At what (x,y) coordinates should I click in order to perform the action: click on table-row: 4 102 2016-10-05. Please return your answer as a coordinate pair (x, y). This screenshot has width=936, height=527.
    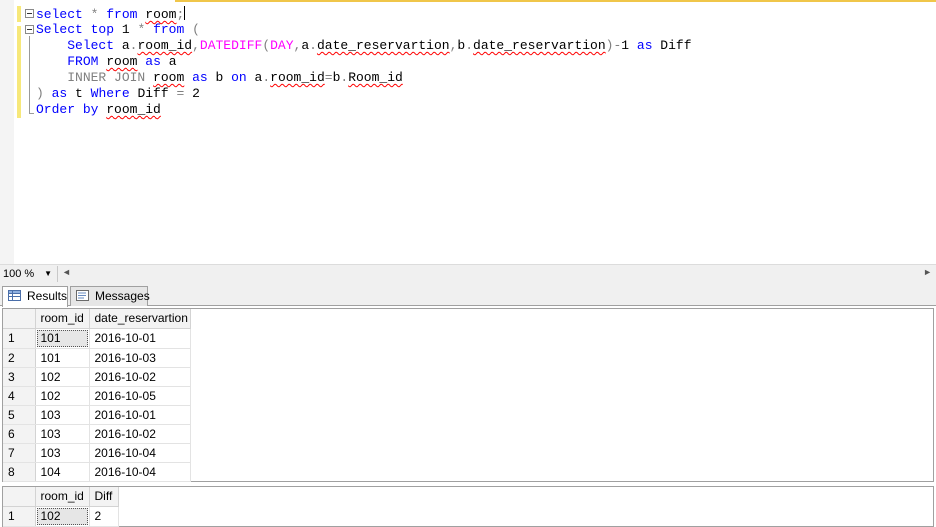
    Looking at the image, I should click on (97, 396).